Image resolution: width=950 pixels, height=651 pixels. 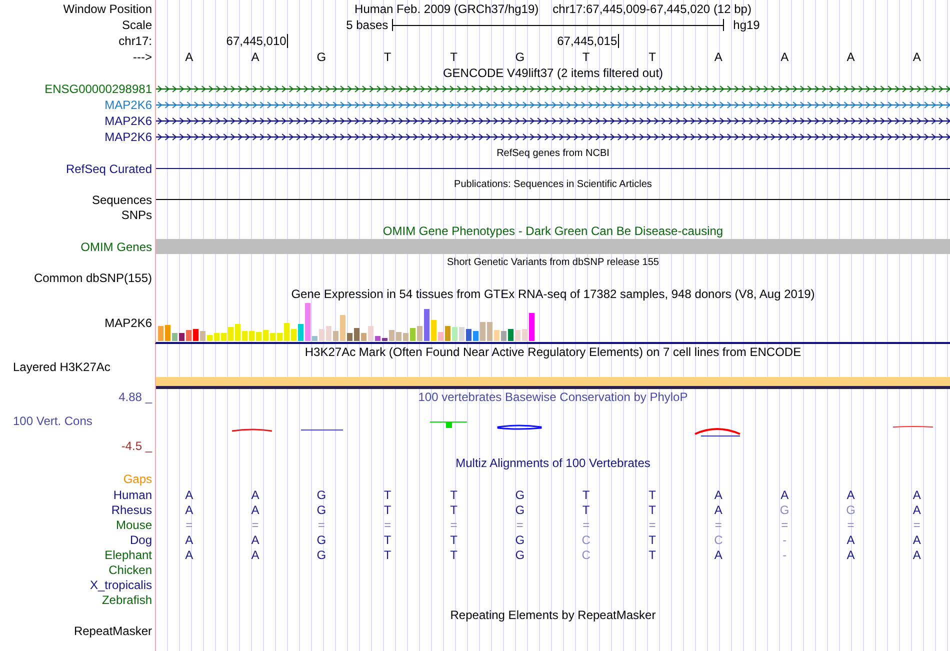 I want to click on track-label: X_tropicalis, so click(x=121, y=585).